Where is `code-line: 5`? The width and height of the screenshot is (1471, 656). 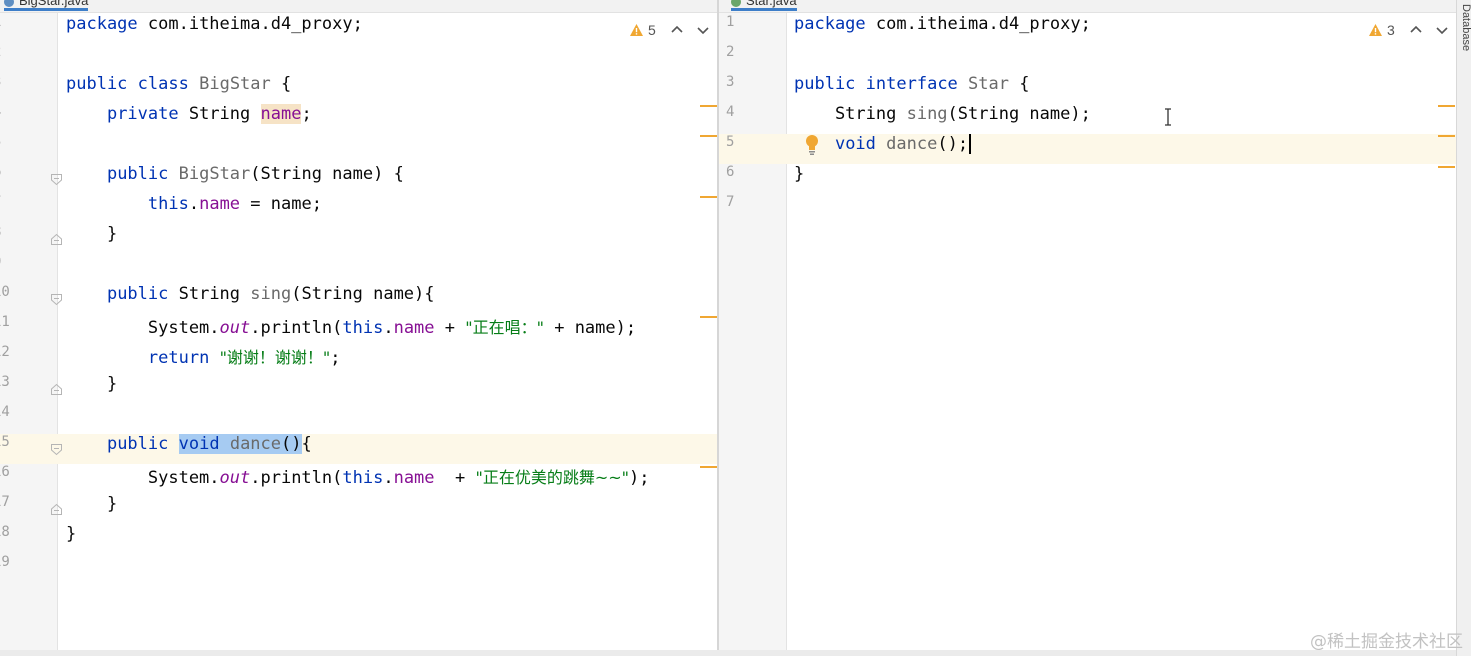 code-line: 5 is located at coordinates (358, 149).